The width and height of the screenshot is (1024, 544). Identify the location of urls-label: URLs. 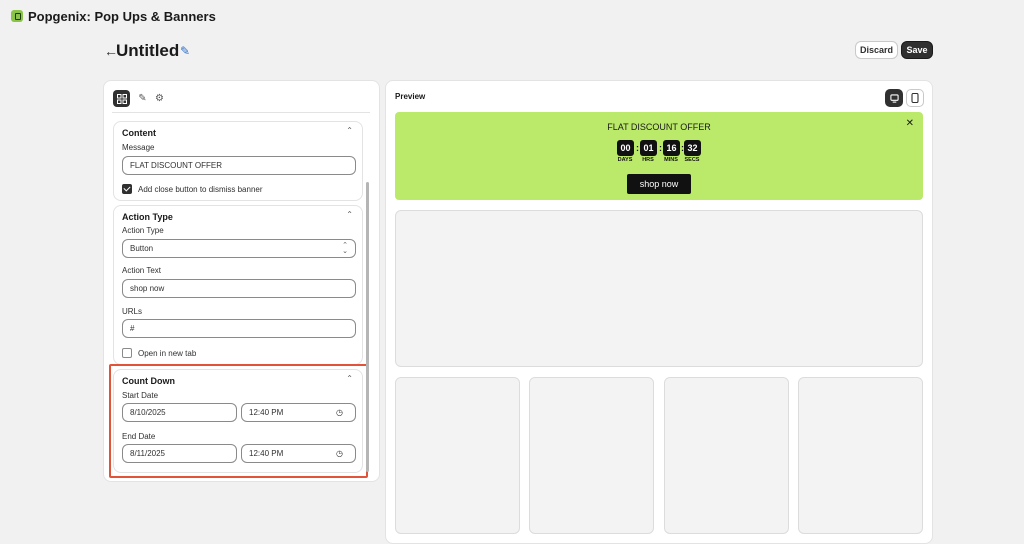
(132, 311).